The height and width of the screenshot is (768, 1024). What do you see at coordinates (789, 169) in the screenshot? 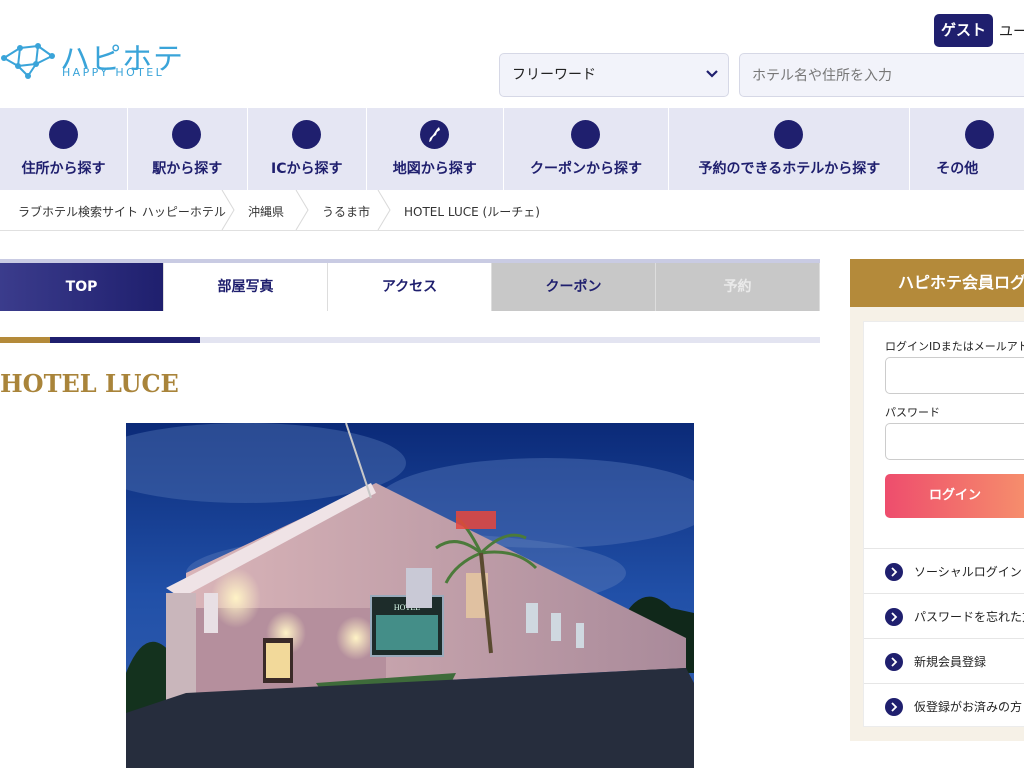
I see `nav-label: 予約のできるホテルから探す` at bounding box center [789, 169].